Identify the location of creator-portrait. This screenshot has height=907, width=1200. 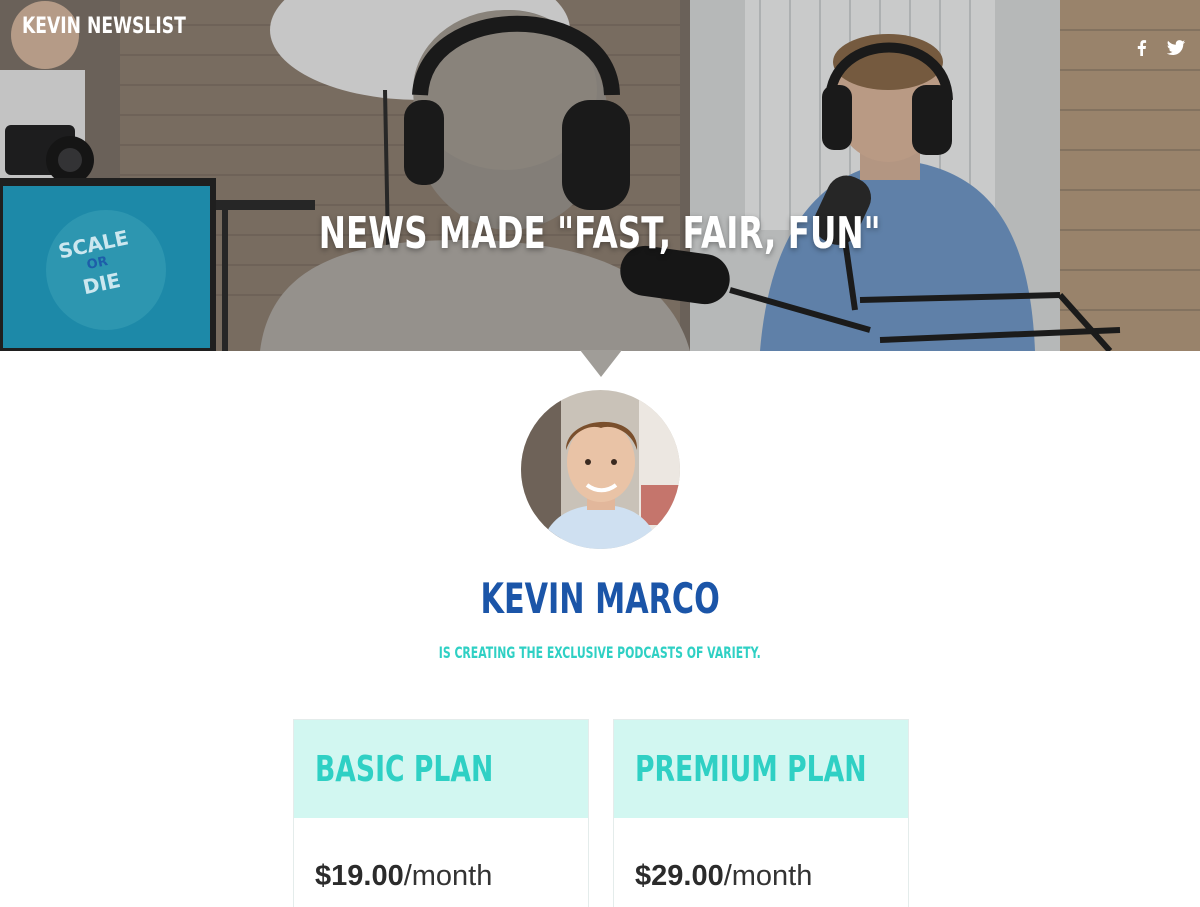
(600, 469).